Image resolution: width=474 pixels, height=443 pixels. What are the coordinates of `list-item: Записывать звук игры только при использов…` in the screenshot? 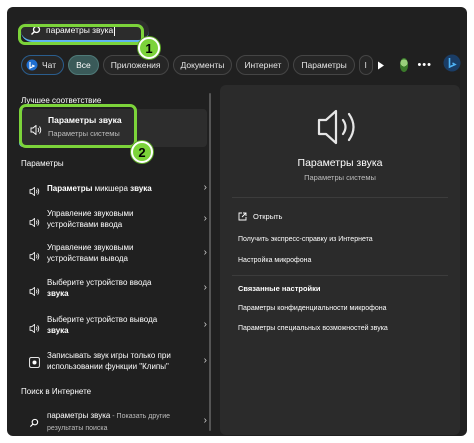 It's located at (113, 362).